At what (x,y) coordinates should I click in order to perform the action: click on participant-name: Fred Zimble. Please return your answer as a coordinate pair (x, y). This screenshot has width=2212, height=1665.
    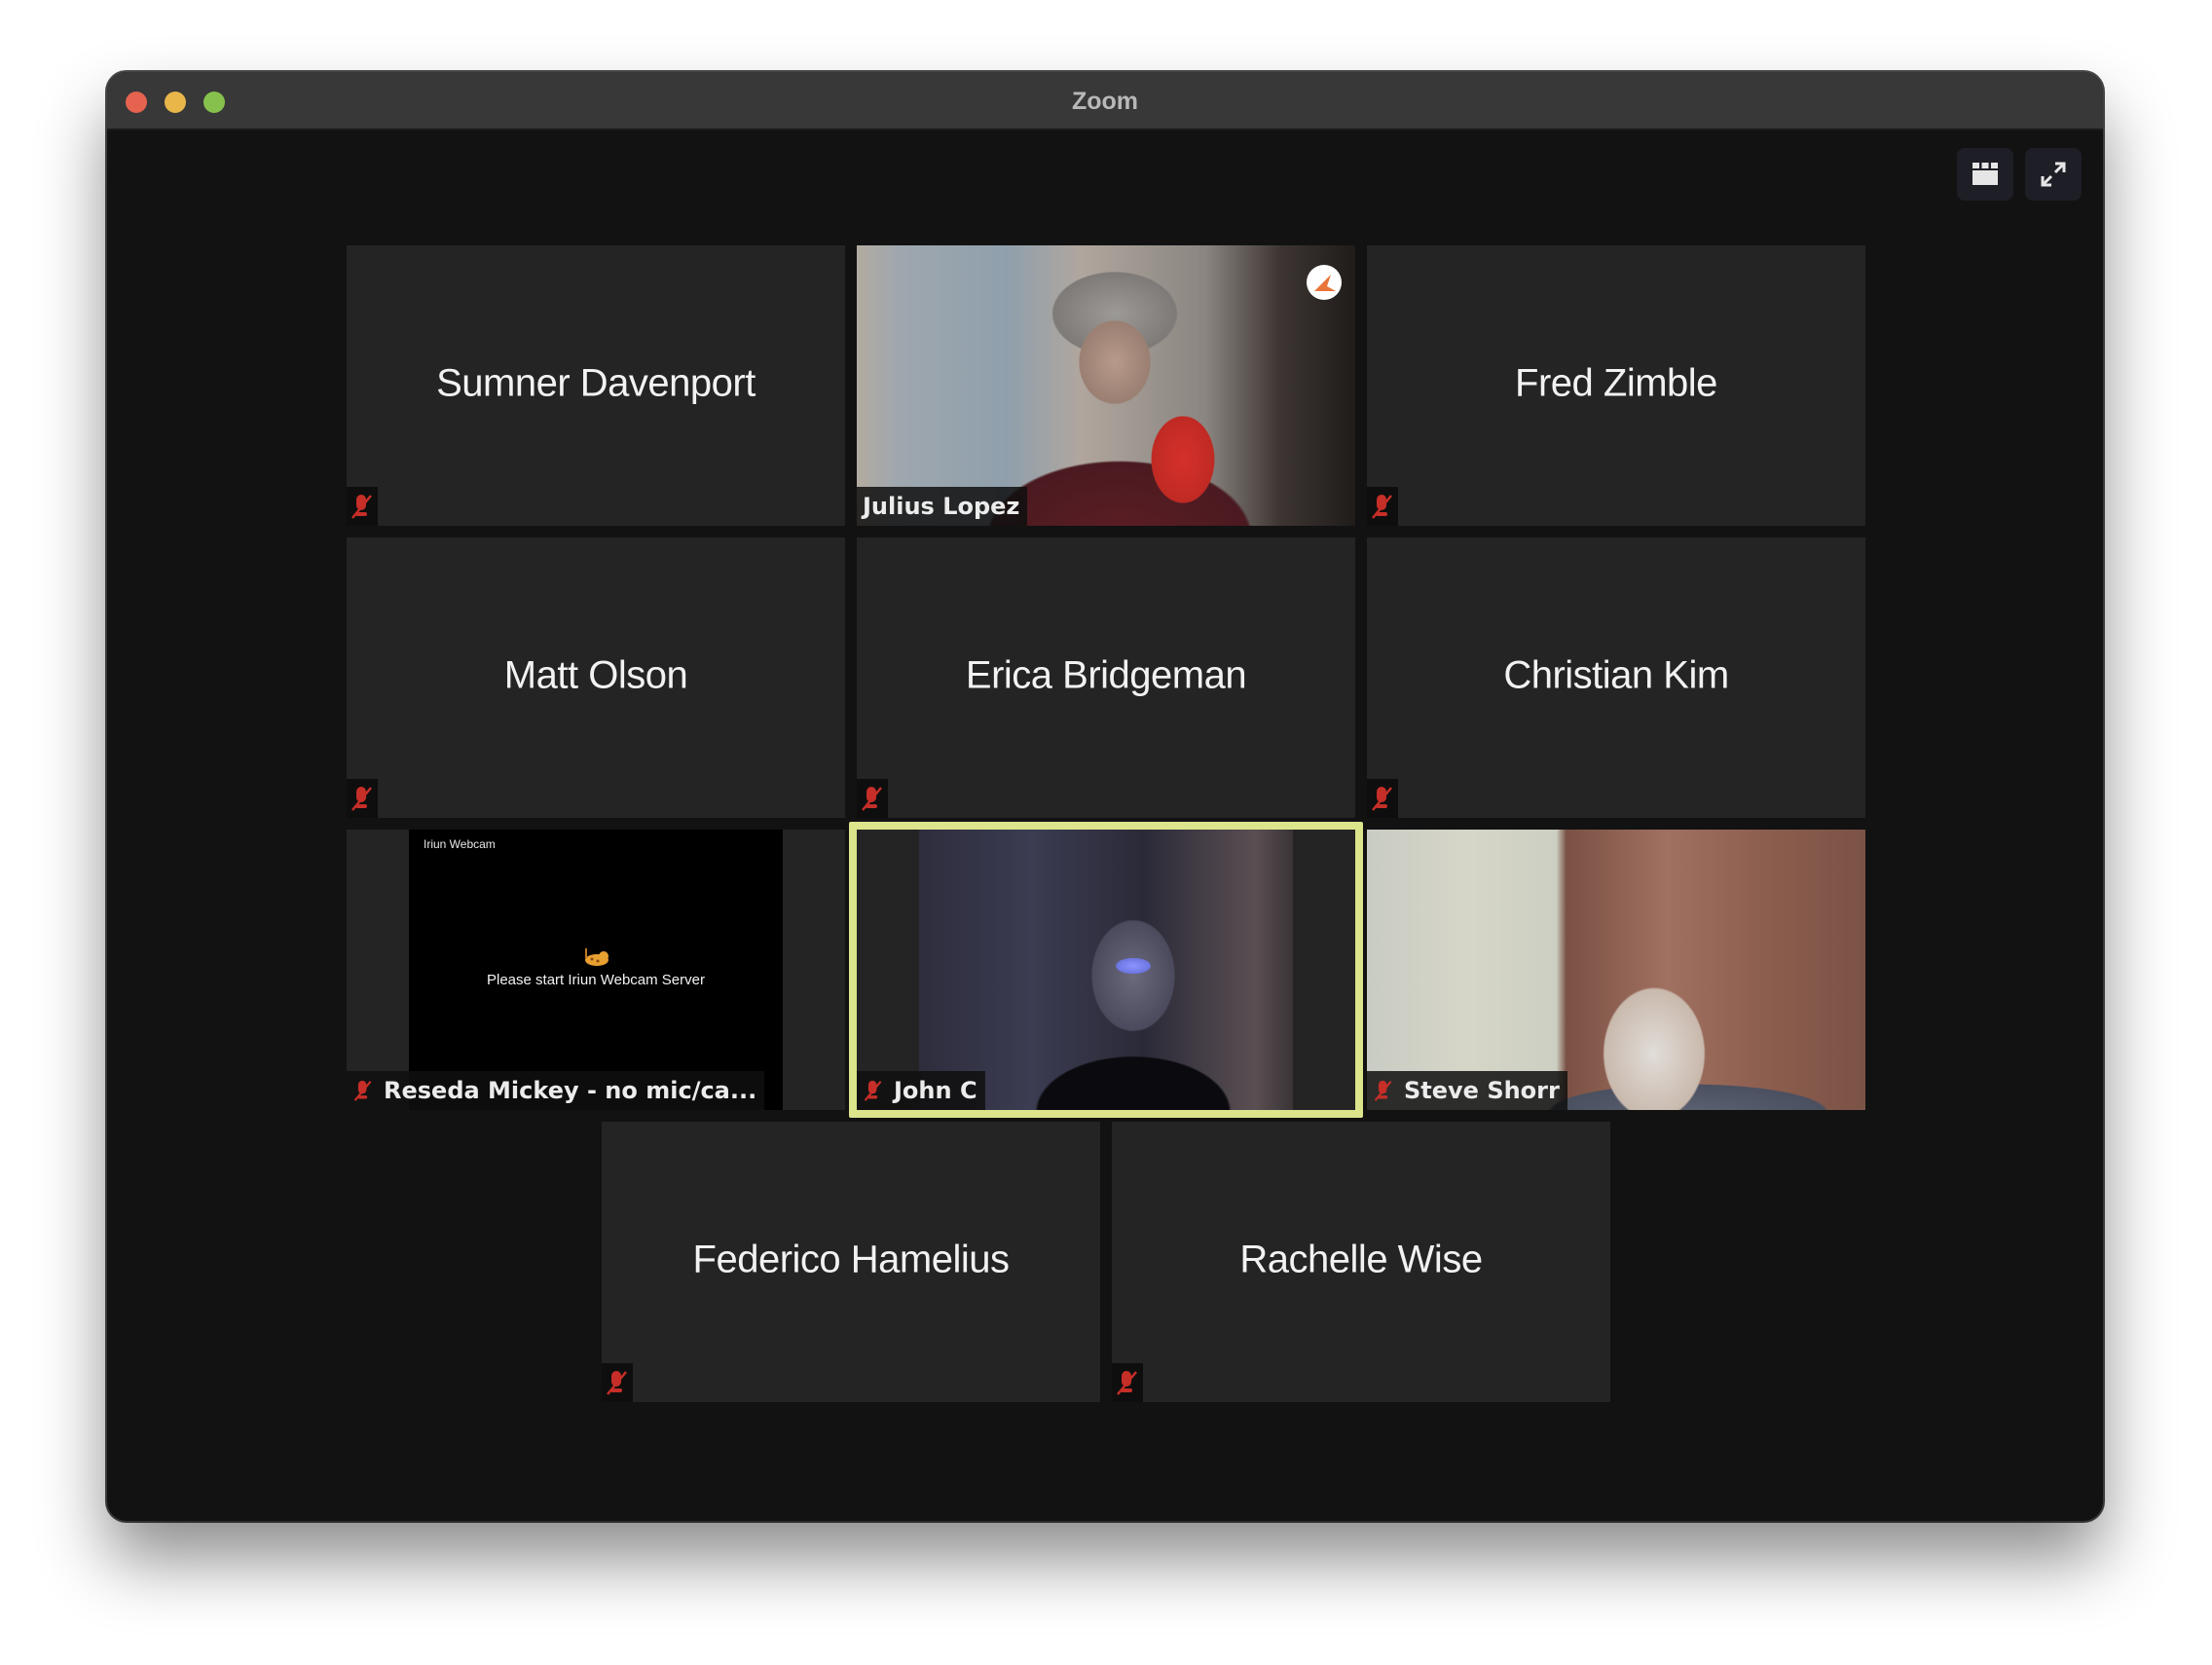
    Looking at the image, I should click on (1616, 383).